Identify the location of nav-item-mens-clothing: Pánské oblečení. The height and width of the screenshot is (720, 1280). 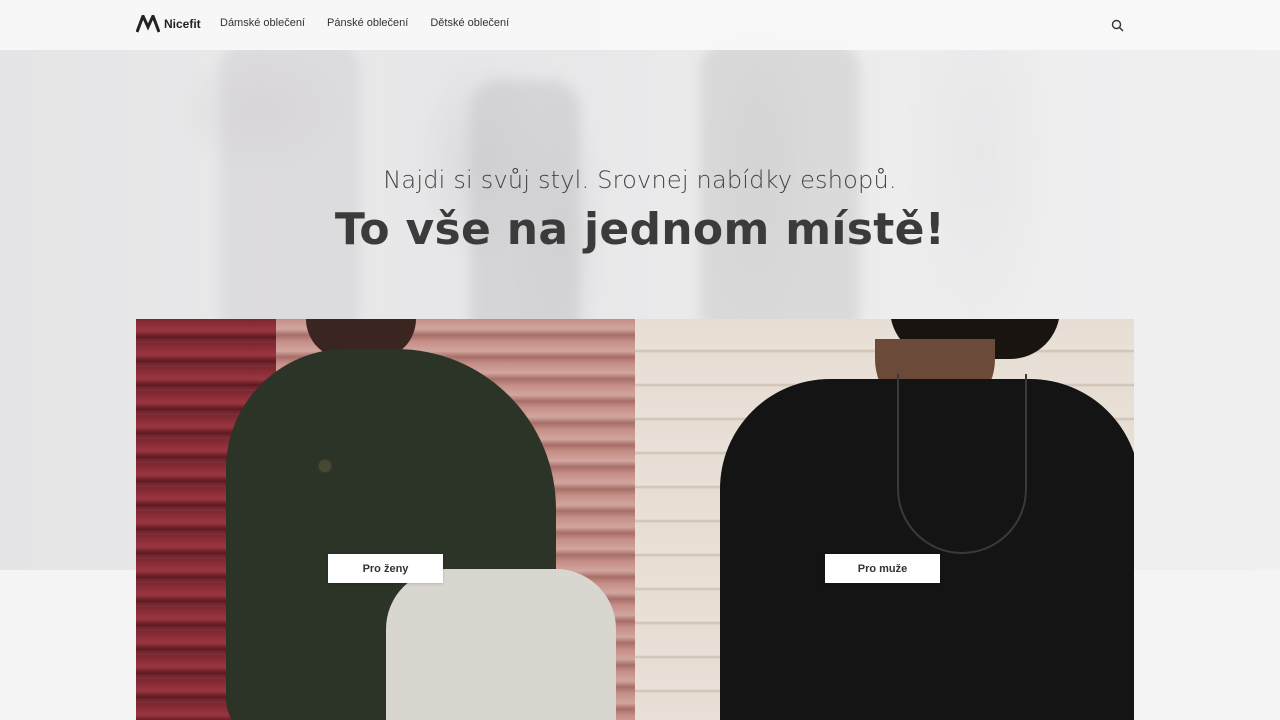
(367, 23).